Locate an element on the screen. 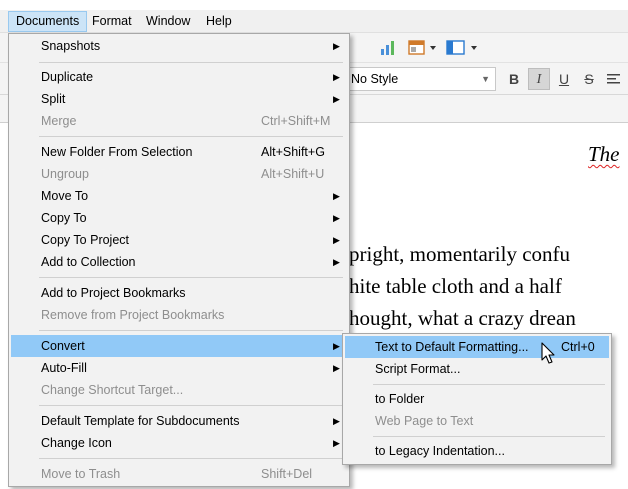 Image resolution: width=628 pixels, height=489 pixels. bold-button: B is located at coordinates (514, 79).